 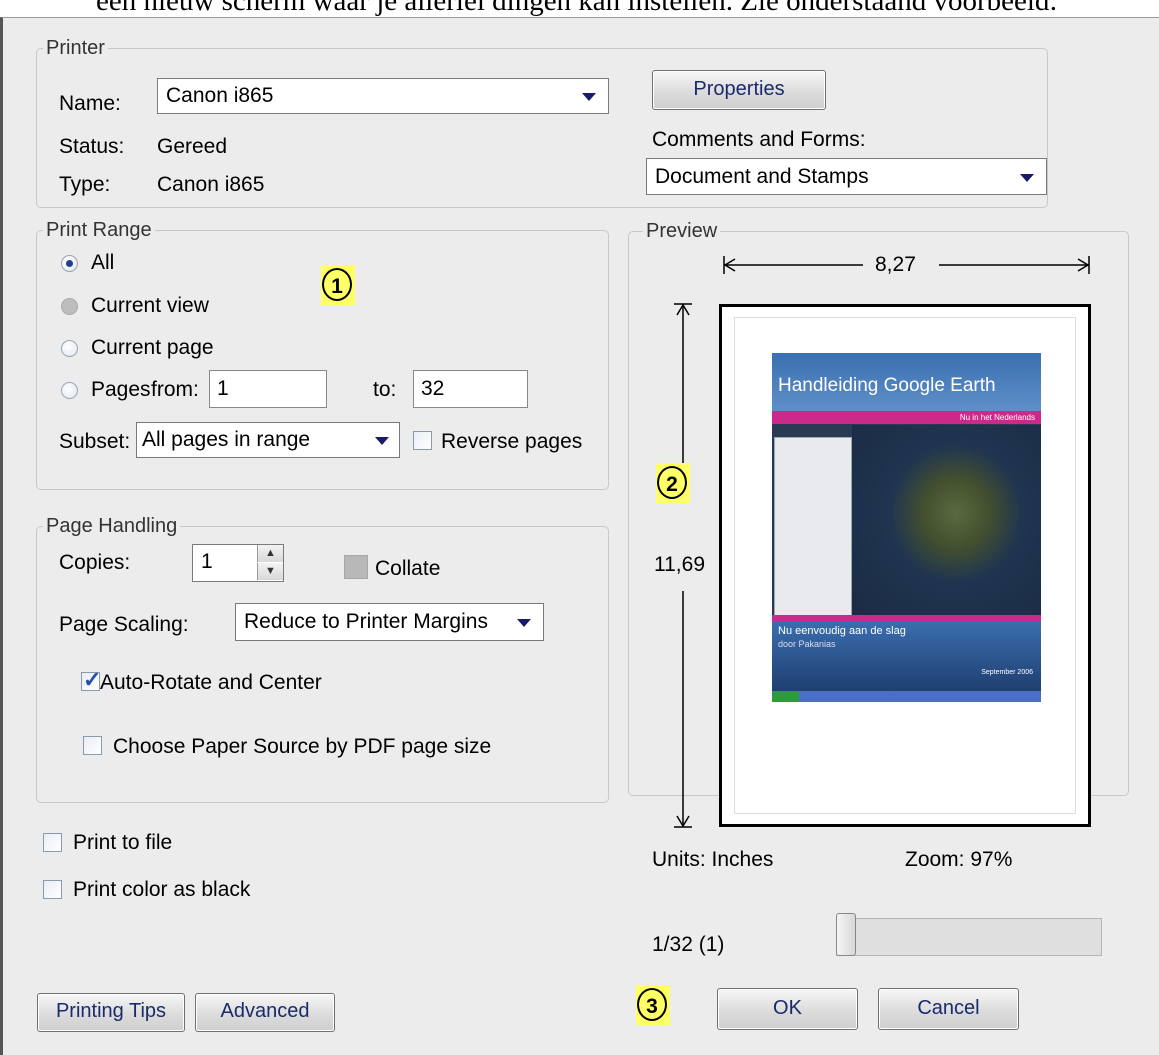 What do you see at coordinates (92, 146) in the screenshot?
I see `status-label: Status:` at bounding box center [92, 146].